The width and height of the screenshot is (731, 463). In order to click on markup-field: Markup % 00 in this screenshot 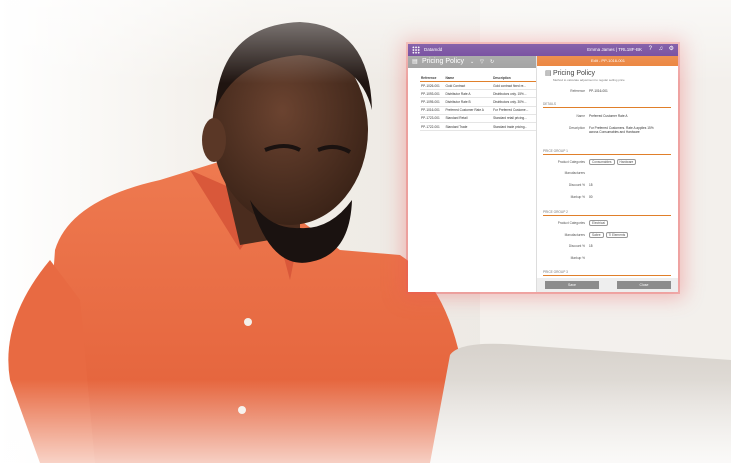, I will do `click(609, 197)`.